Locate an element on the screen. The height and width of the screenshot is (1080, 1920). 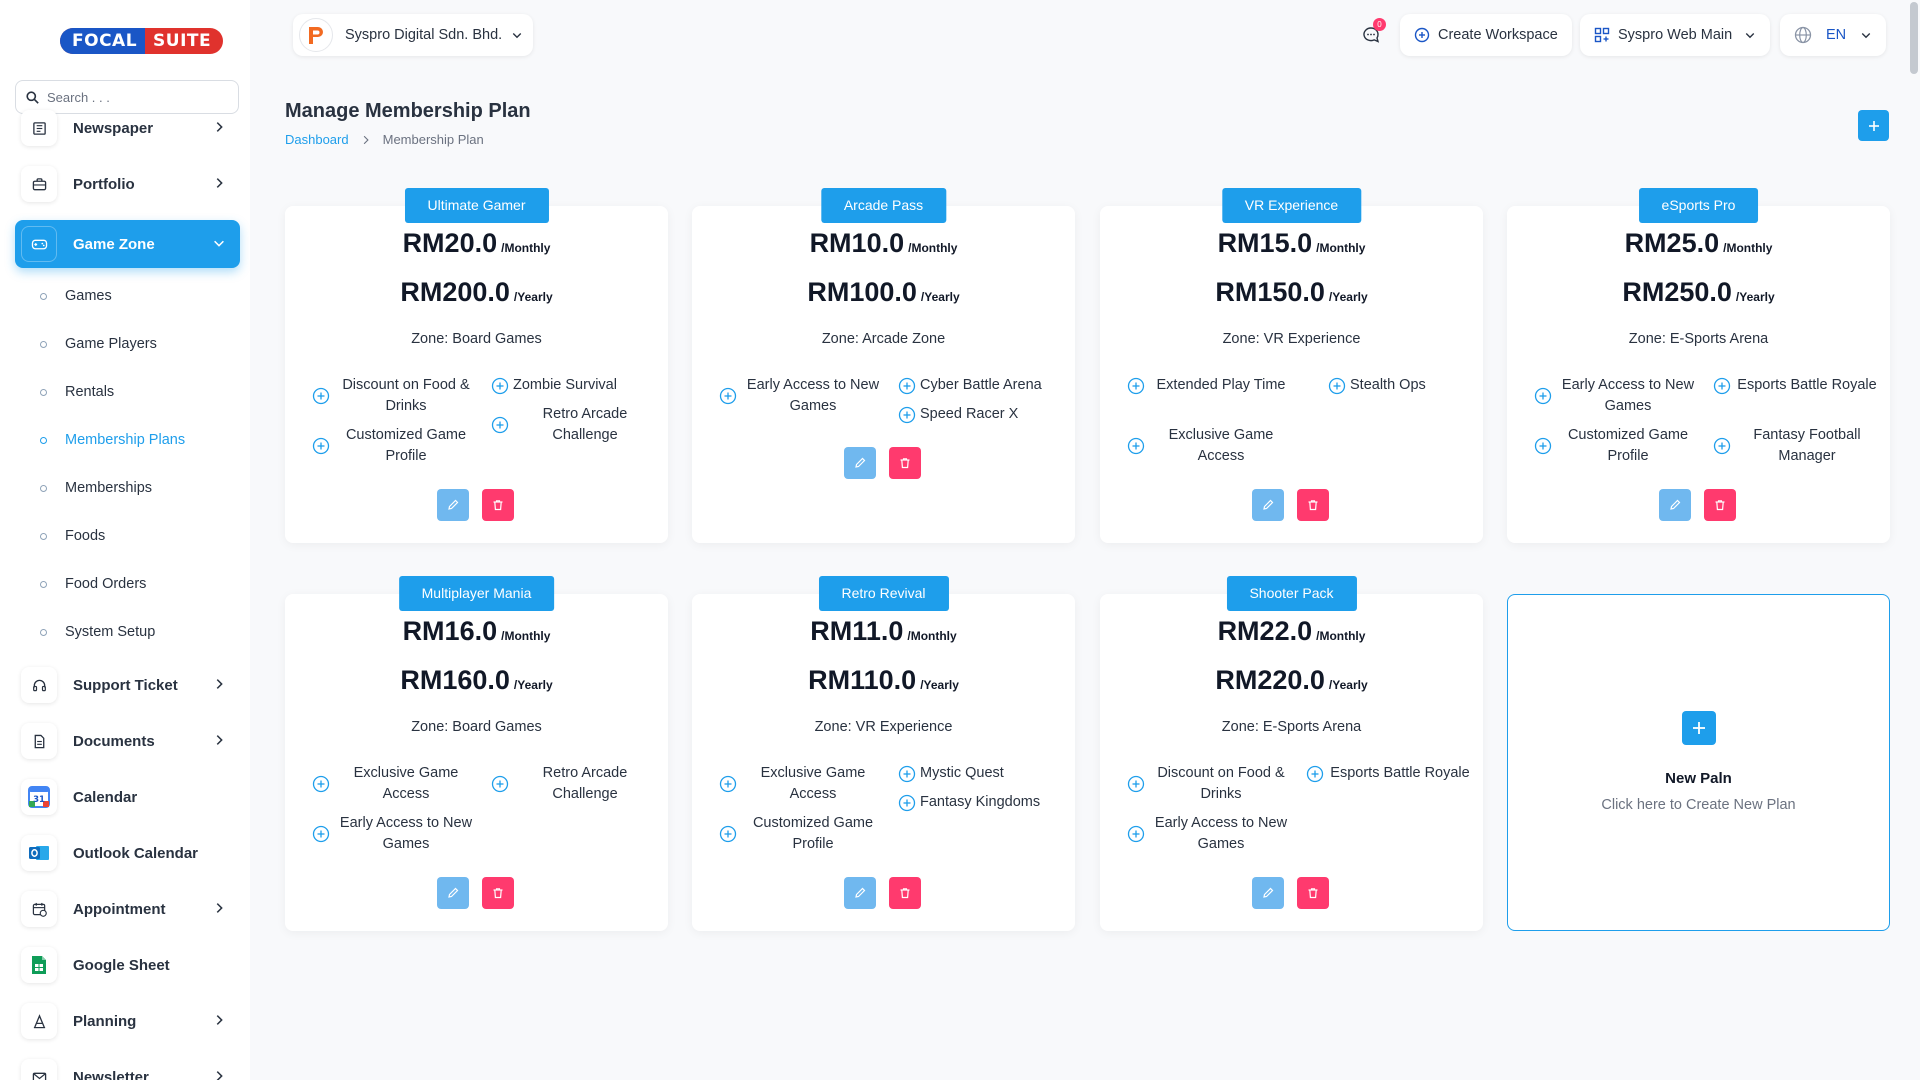
sidebar-item-game-zone: Game Zone is located at coordinates (127, 244).